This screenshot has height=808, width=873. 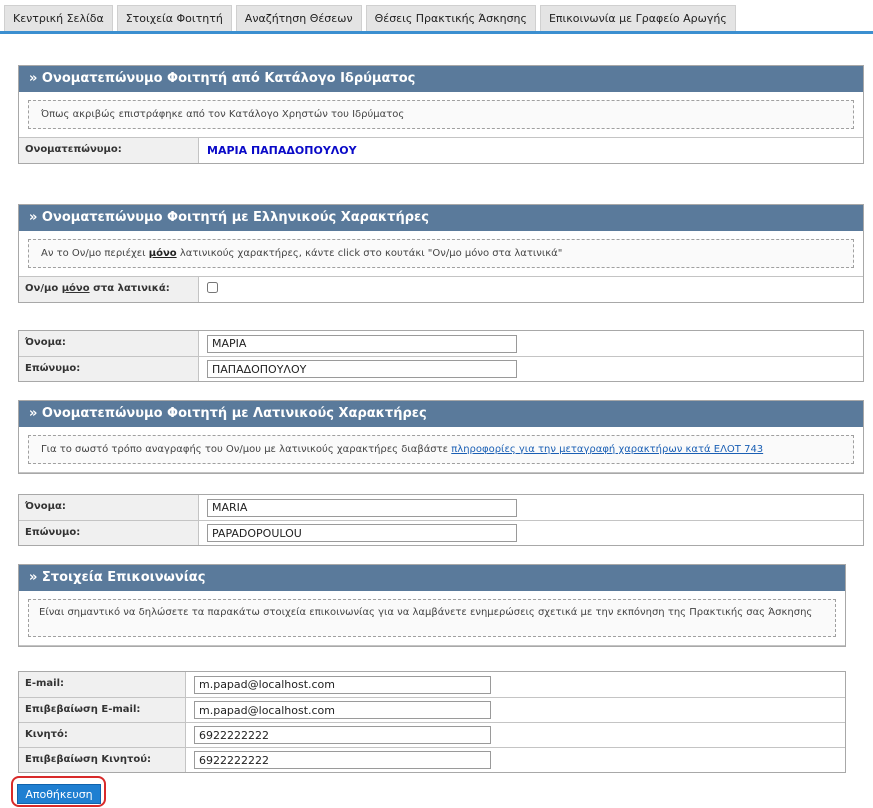 I want to click on email-confirm-label: Επιβεβαίωση E-mail:, so click(x=102, y=710).